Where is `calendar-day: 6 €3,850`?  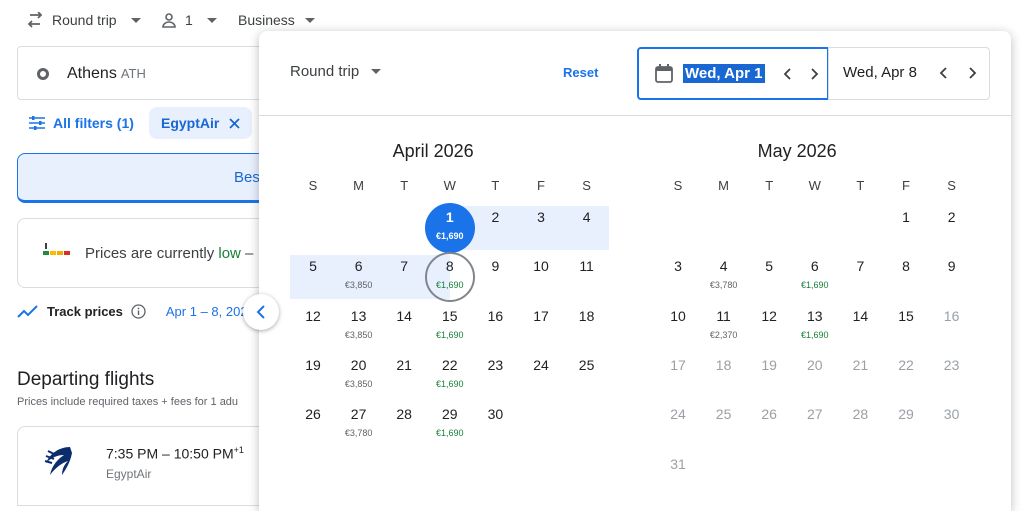
calendar-day: 6 €3,850 is located at coordinates (359, 274).